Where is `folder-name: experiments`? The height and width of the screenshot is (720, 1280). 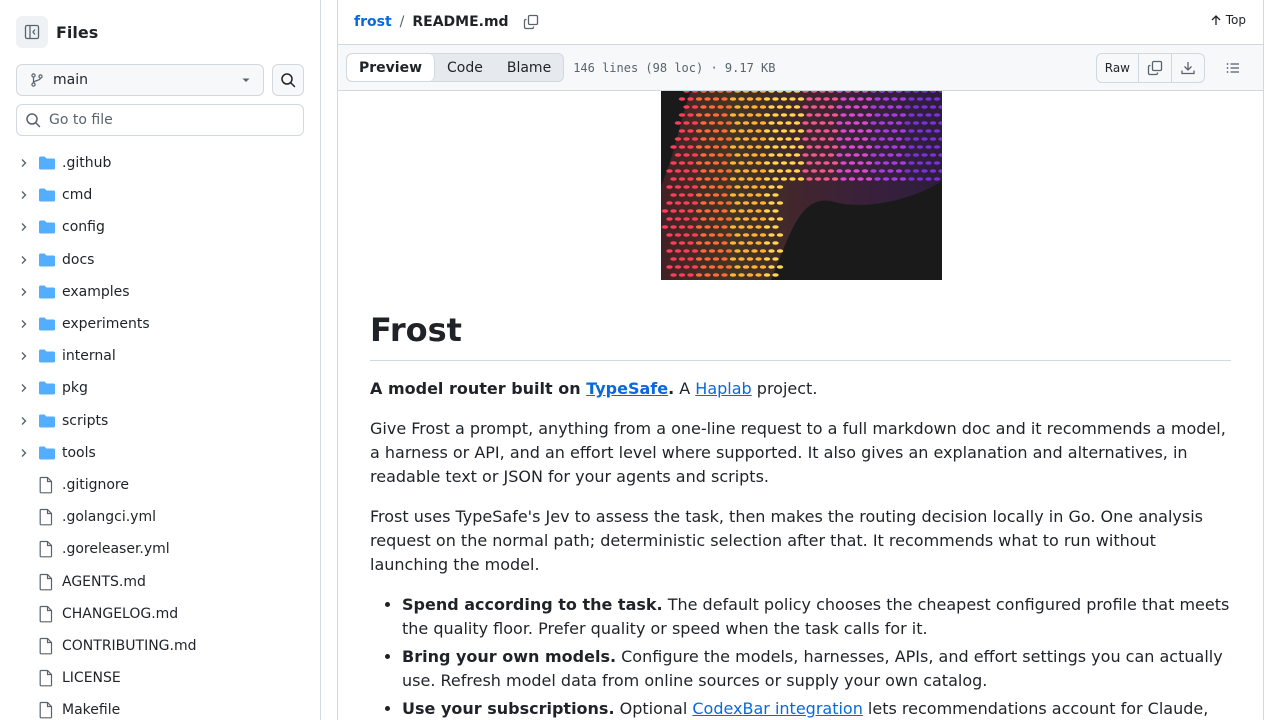 folder-name: experiments is located at coordinates (106, 324).